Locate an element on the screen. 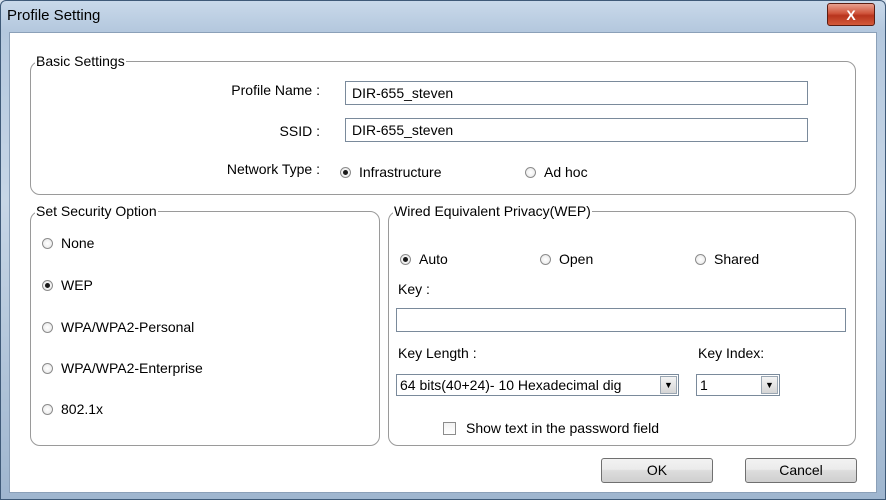 This screenshot has height=500, width=886. wep-auto-radio: Auto is located at coordinates (424, 259).